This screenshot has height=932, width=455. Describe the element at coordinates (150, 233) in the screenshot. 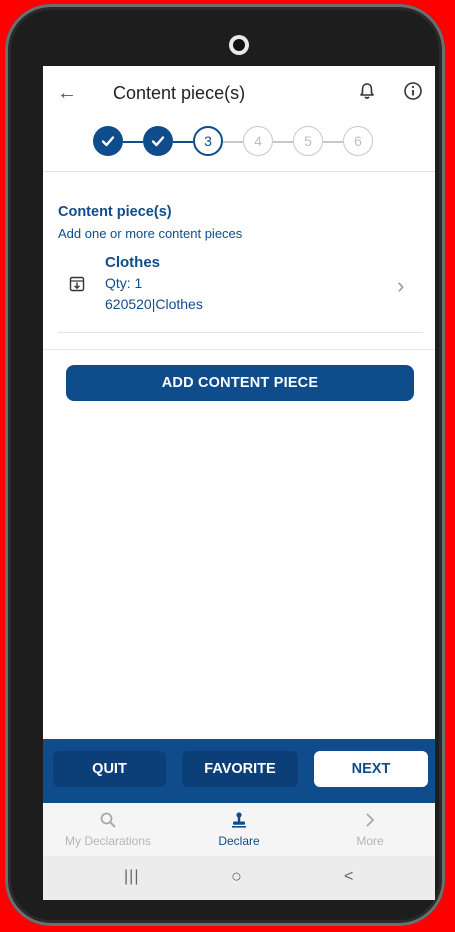

I see `section-subtitle: Add one or more content pieces` at that location.